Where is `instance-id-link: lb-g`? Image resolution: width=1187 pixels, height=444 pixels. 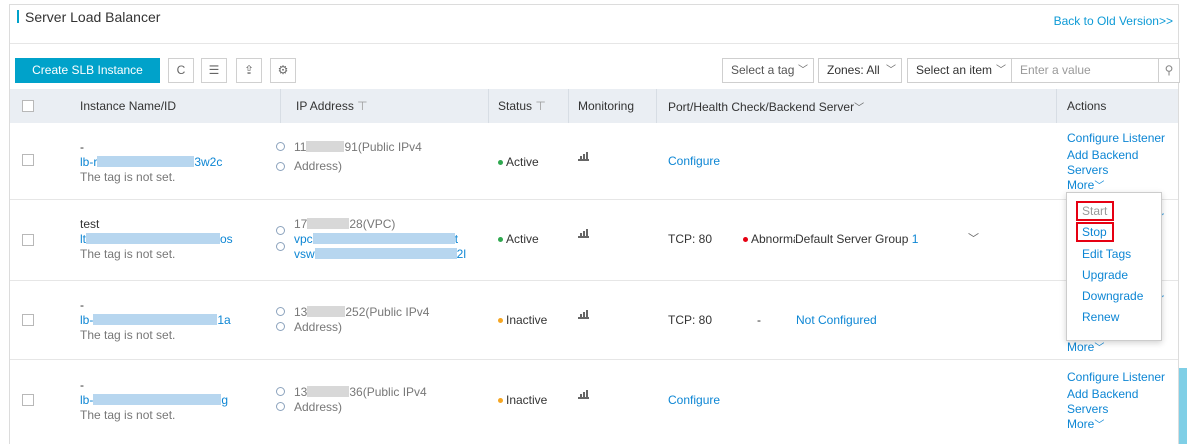
instance-id-link: lb-g is located at coordinates (154, 400).